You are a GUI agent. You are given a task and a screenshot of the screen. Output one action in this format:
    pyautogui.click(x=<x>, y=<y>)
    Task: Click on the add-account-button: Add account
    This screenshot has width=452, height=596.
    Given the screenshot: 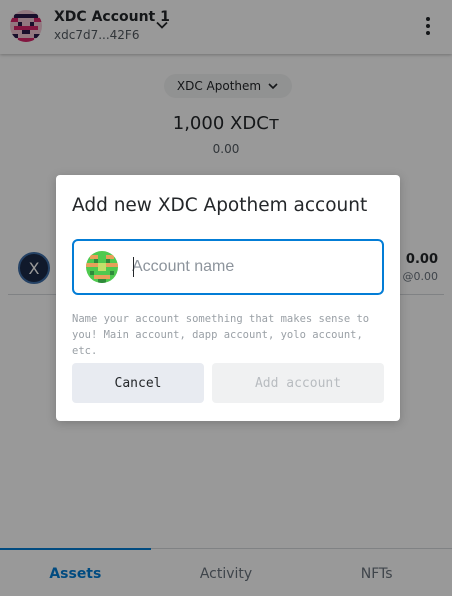 What is the action you would take?
    pyautogui.click(x=298, y=383)
    